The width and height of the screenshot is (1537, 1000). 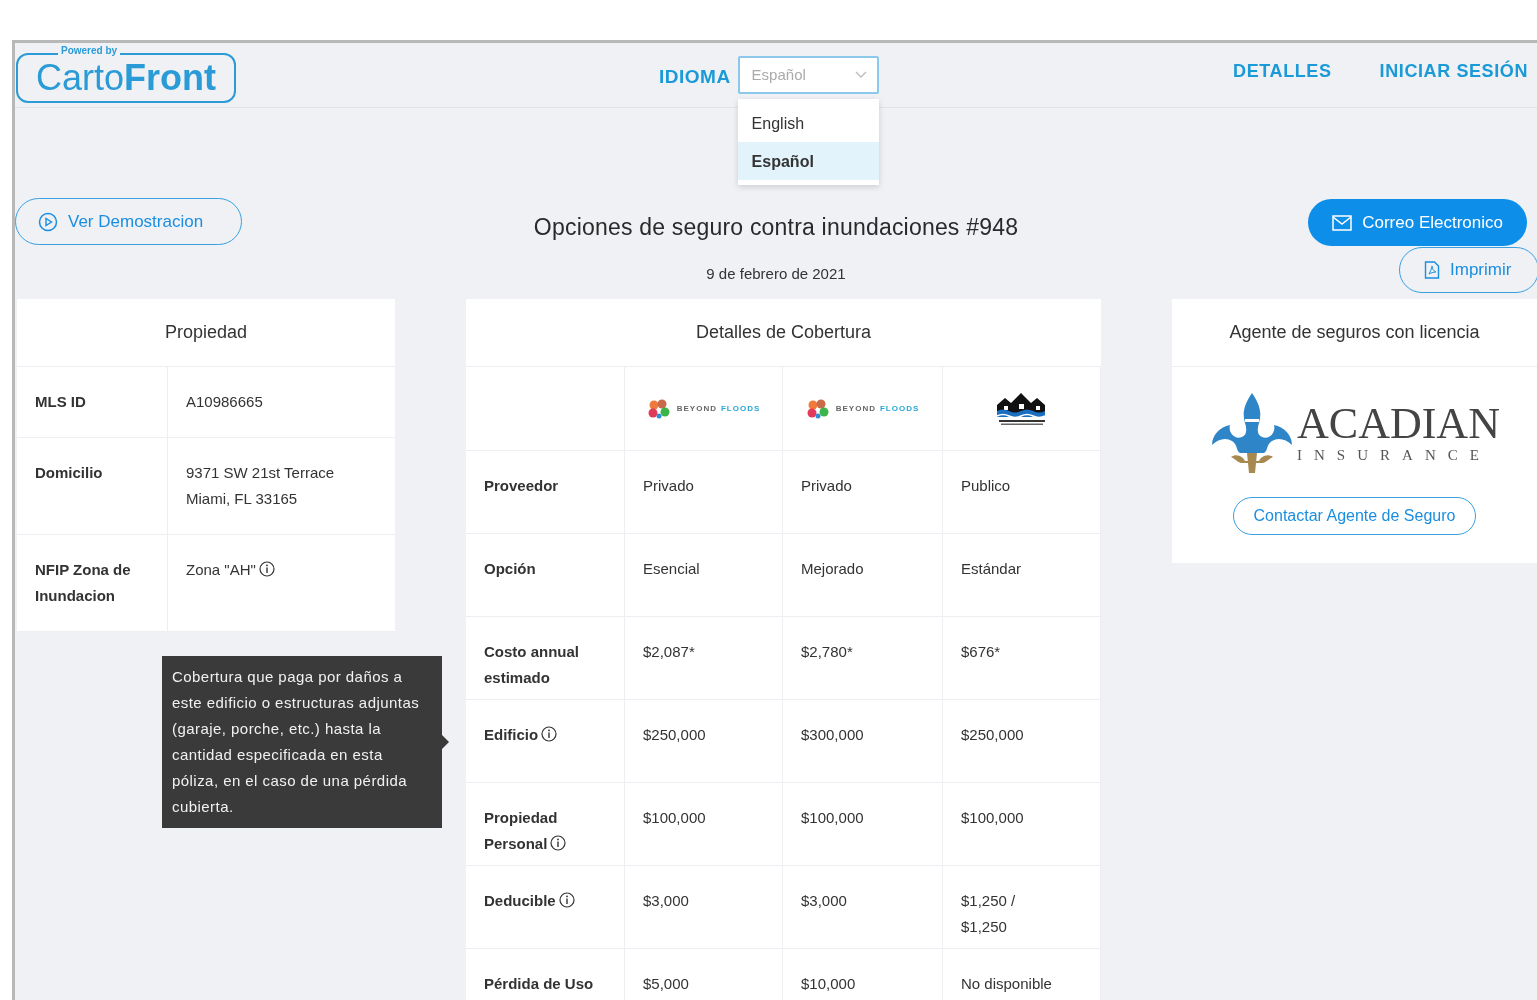 What do you see at coordinates (981, 651) in the screenshot?
I see `table-cell: $676*` at bounding box center [981, 651].